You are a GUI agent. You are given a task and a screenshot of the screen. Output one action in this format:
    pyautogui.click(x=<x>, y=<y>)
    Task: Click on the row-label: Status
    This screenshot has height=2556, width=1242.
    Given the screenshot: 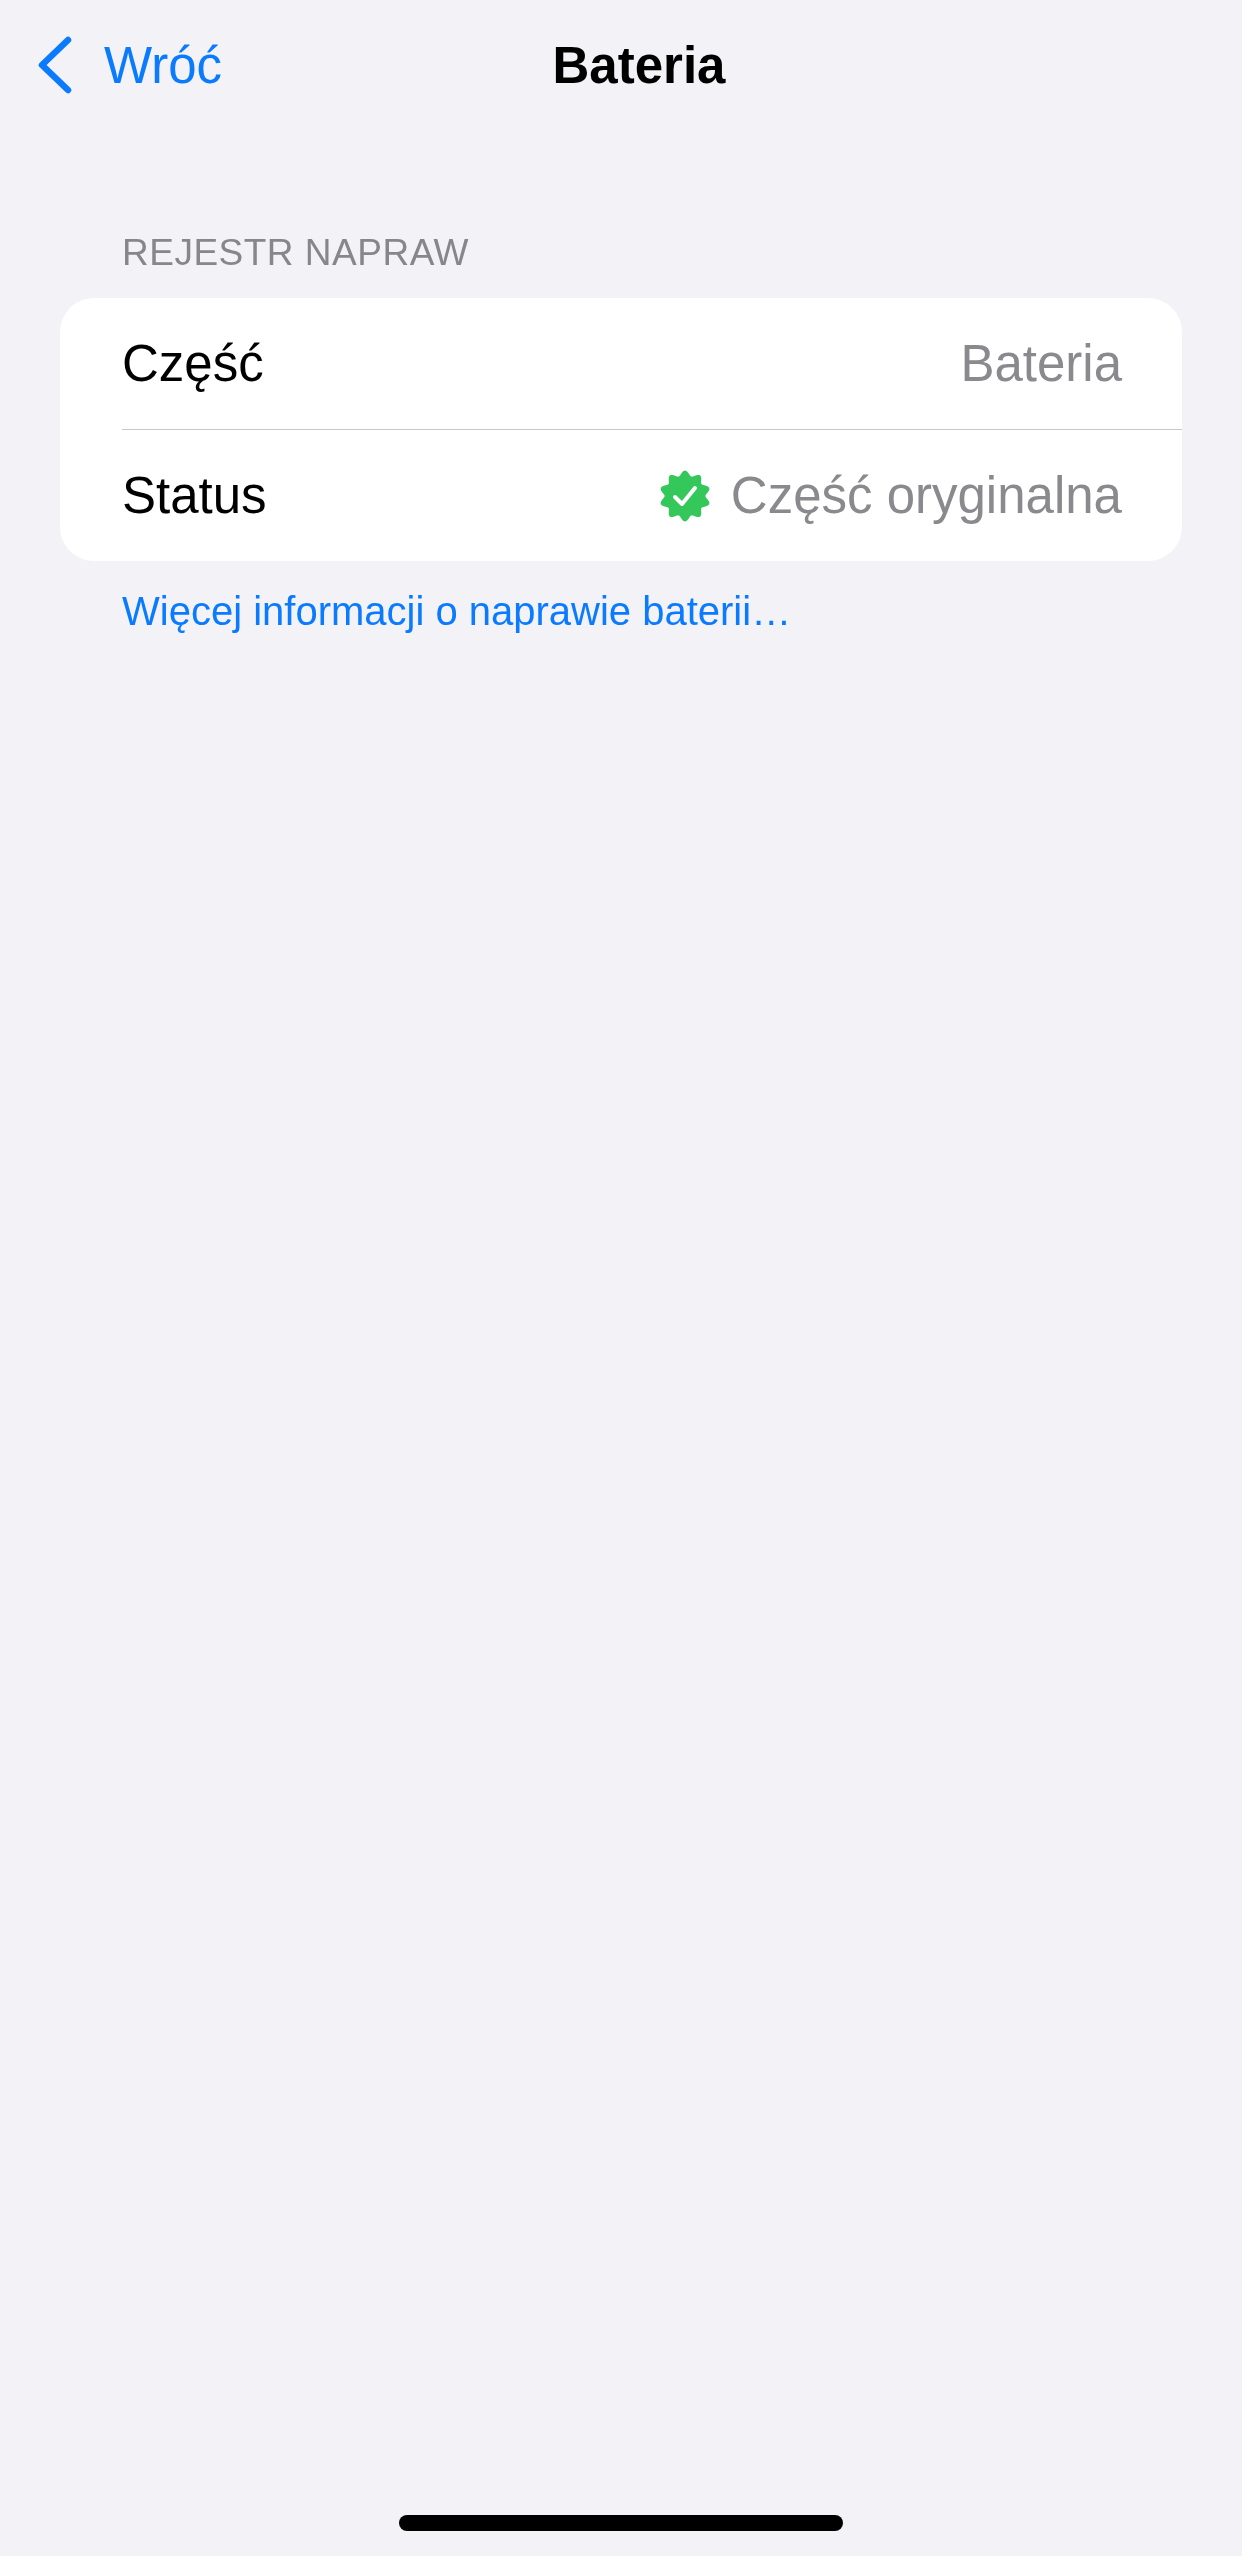 What is the action you would take?
    pyautogui.click(x=194, y=495)
    